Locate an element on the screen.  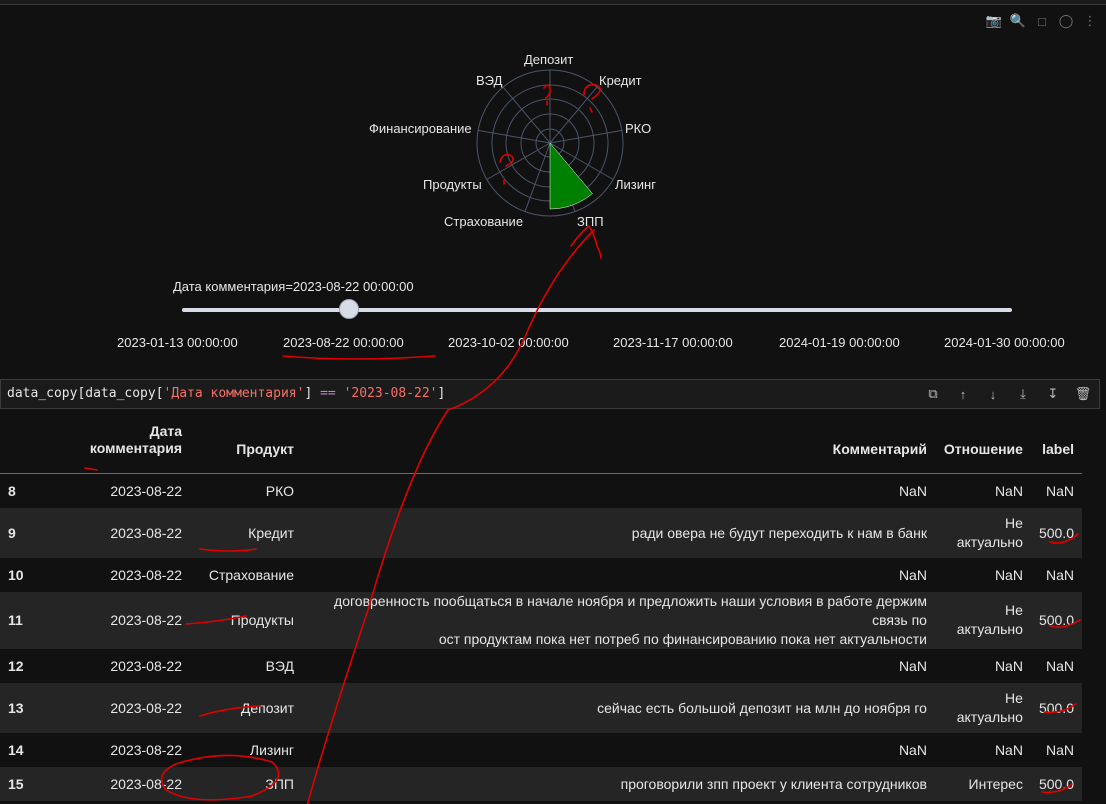
row-index: 8 is located at coordinates (12, 490).